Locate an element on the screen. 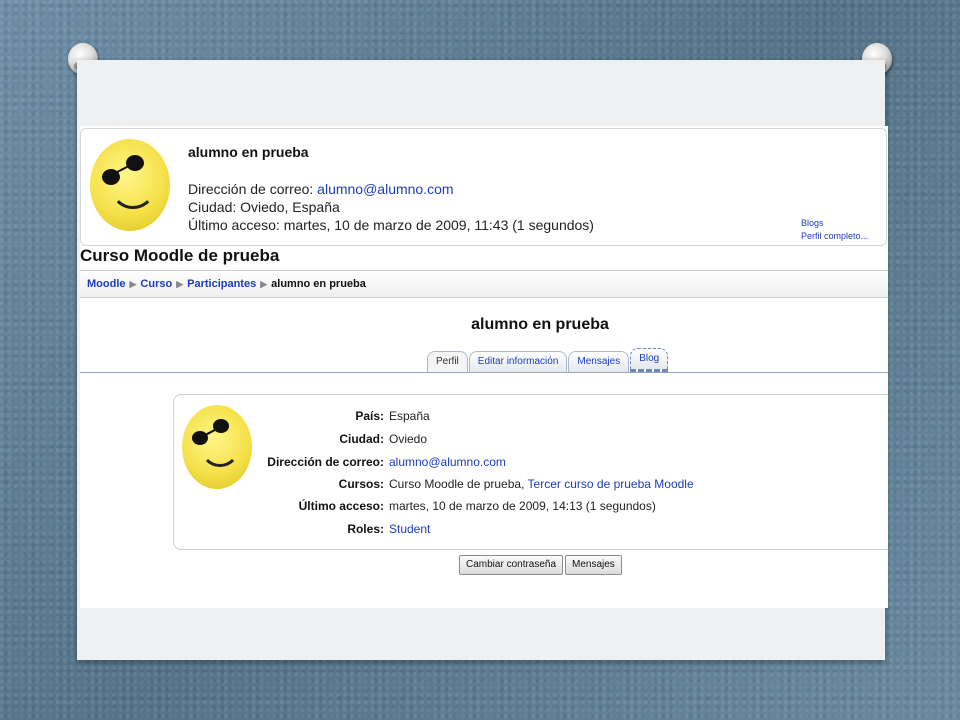 The image size is (960, 720). email-label: Dirección de correo: is located at coordinates (325, 462).